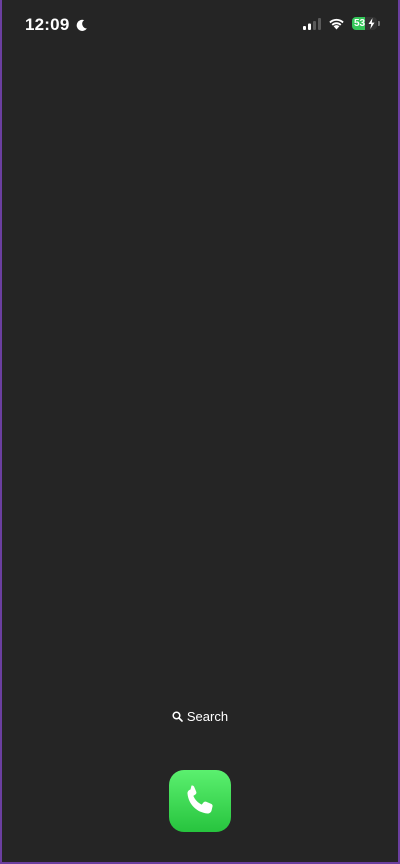 The height and width of the screenshot is (864, 400). Describe the element at coordinates (47, 24) in the screenshot. I see `clock: 12:09` at that location.